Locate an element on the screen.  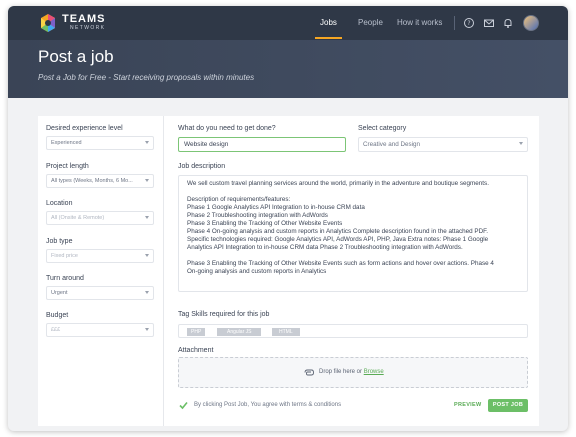
preview-button: PREVIEW is located at coordinates (467, 405).